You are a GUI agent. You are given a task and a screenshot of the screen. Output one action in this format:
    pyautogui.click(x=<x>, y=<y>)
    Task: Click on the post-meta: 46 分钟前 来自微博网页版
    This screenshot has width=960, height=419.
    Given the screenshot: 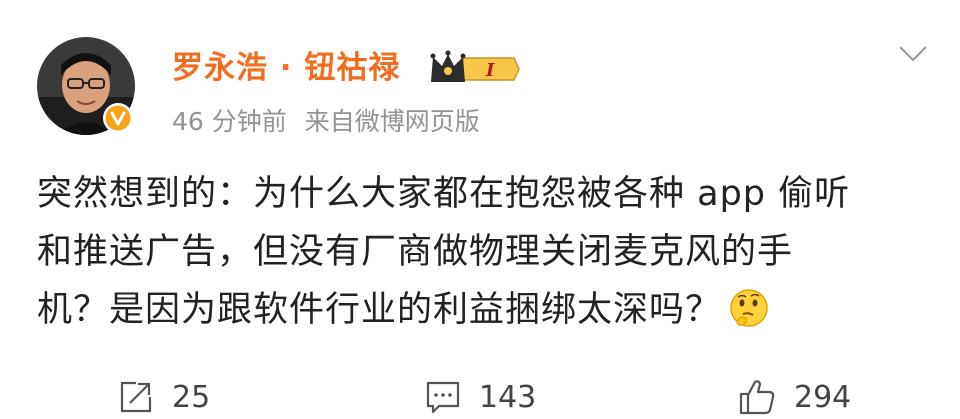 What is the action you would take?
    pyautogui.click(x=326, y=120)
    